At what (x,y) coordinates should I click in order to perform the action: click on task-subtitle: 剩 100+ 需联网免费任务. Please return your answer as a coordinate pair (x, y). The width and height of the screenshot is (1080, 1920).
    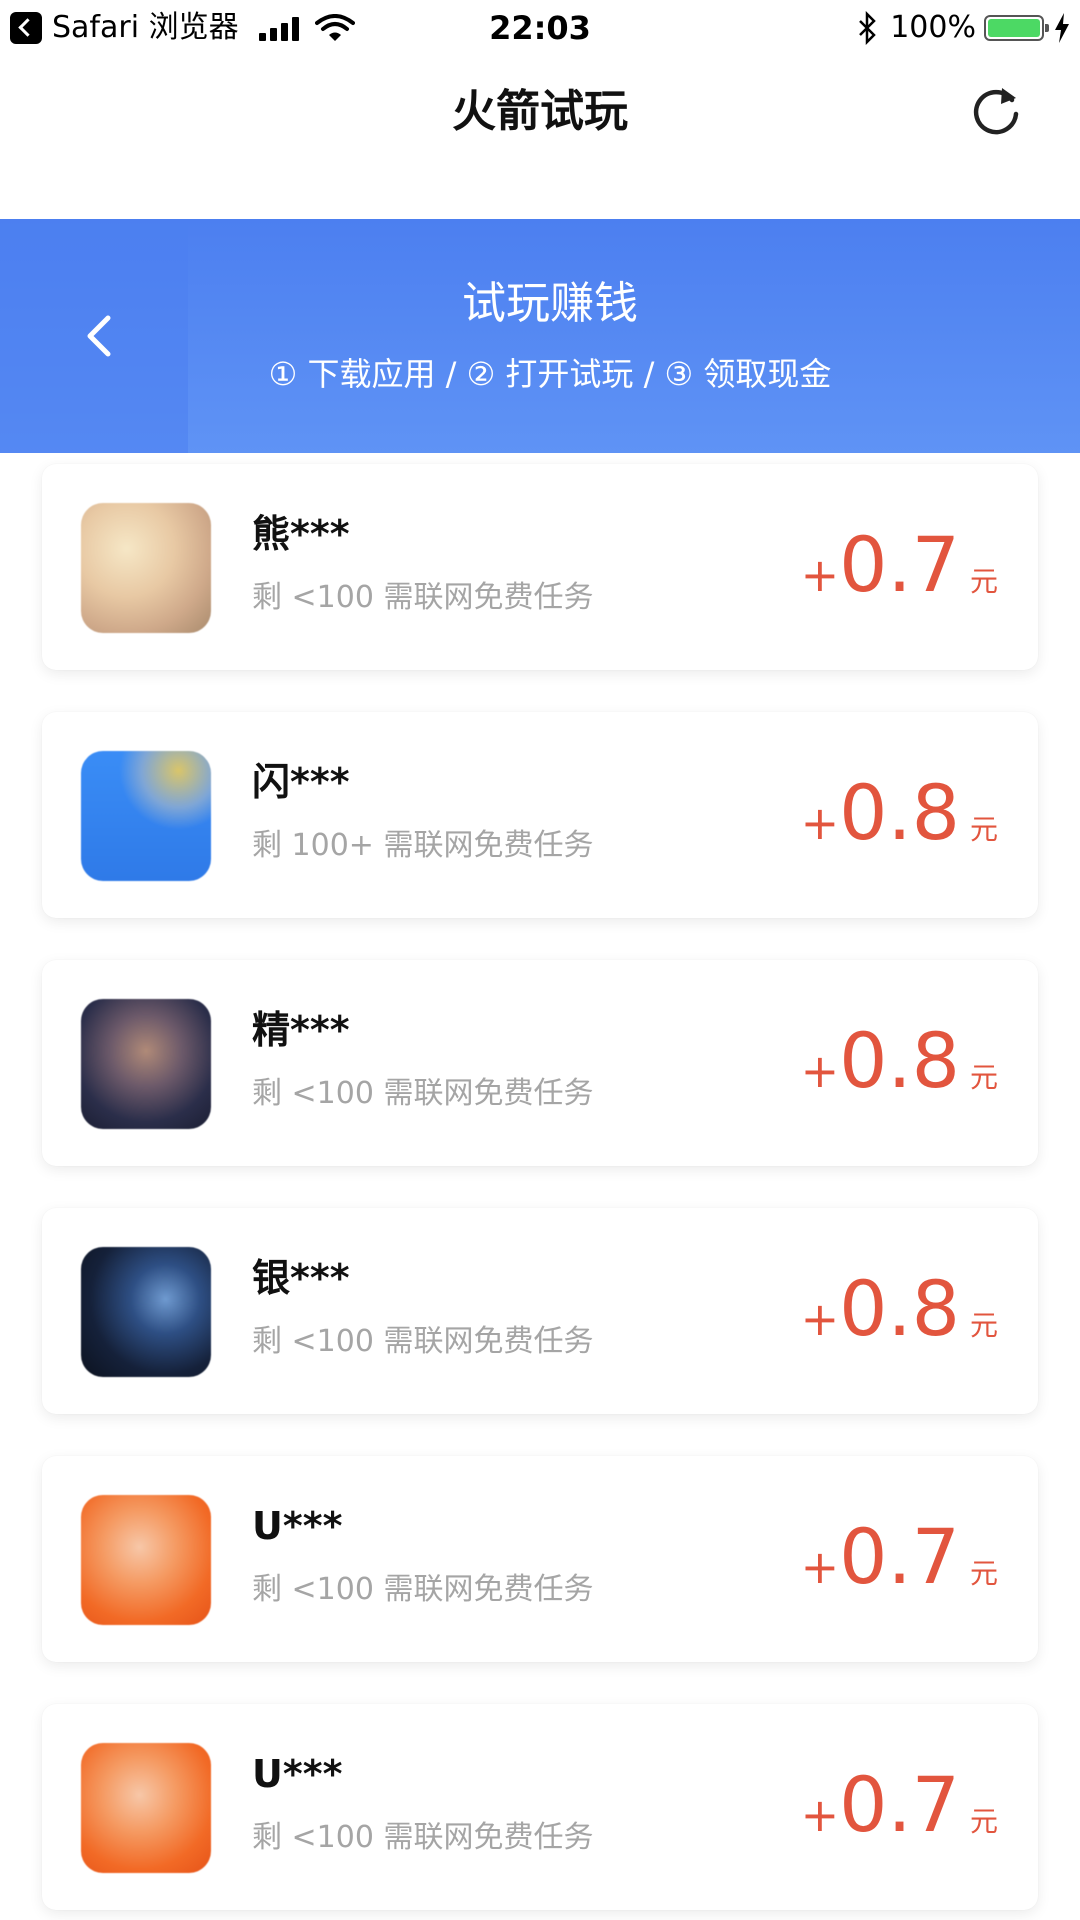
    Looking at the image, I should click on (423, 845).